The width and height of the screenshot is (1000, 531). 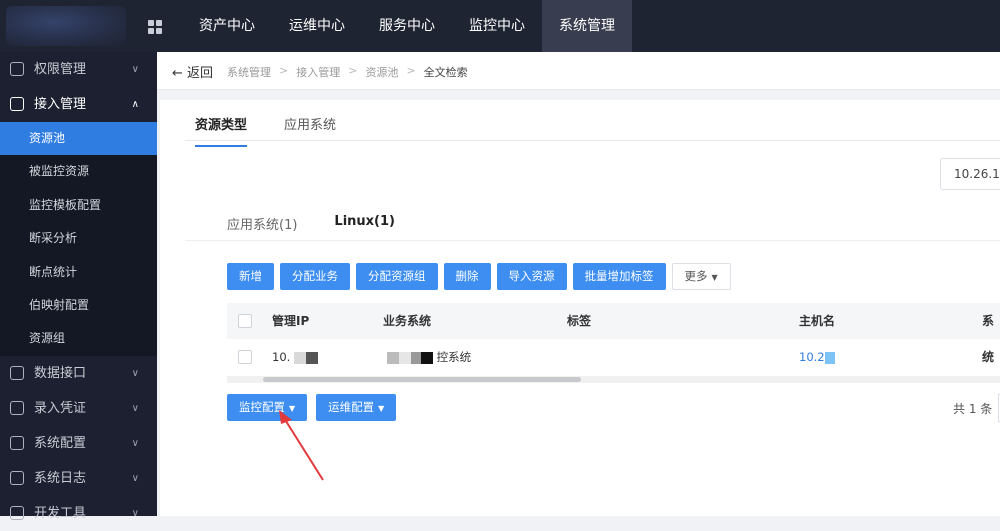 I want to click on add-button: 新增, so click(x=250, y=276).